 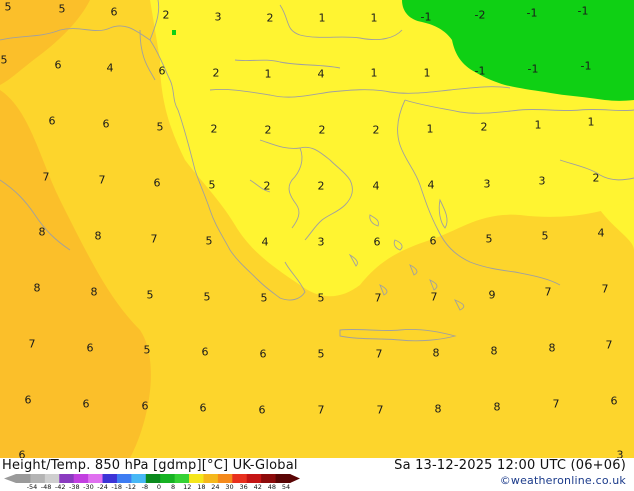 What do you see at coordinates (10, 478) in the screenshot?
I see `scale-arrow-left` at bounding box center [10, 478].